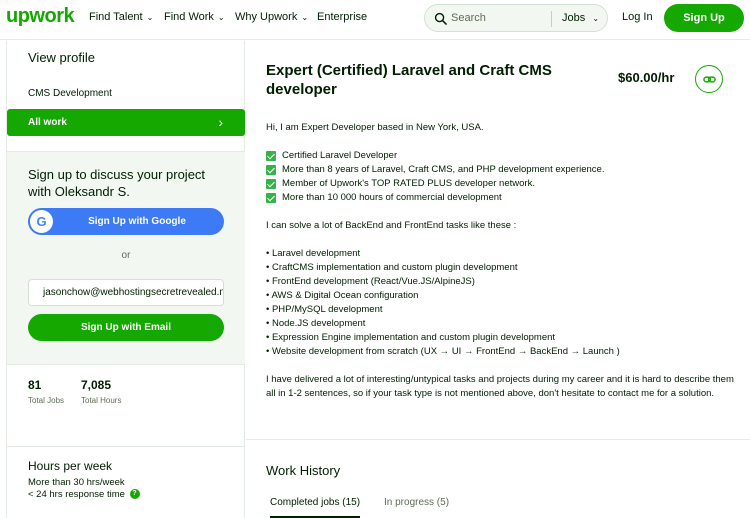 The image size is (750, 518). I want to click on nav-enterprise: Enterprise, so click(342, 17).